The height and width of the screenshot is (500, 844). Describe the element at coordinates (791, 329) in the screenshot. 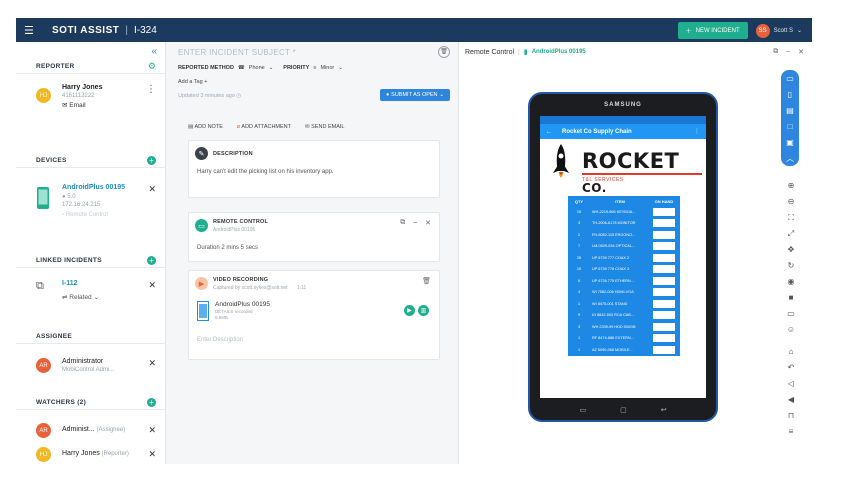

I see `user-icon: ☺` at that location.